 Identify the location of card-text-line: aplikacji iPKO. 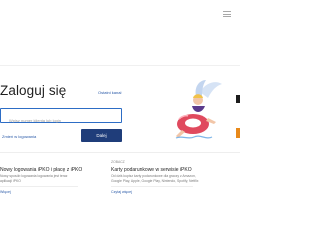
(10, 181).